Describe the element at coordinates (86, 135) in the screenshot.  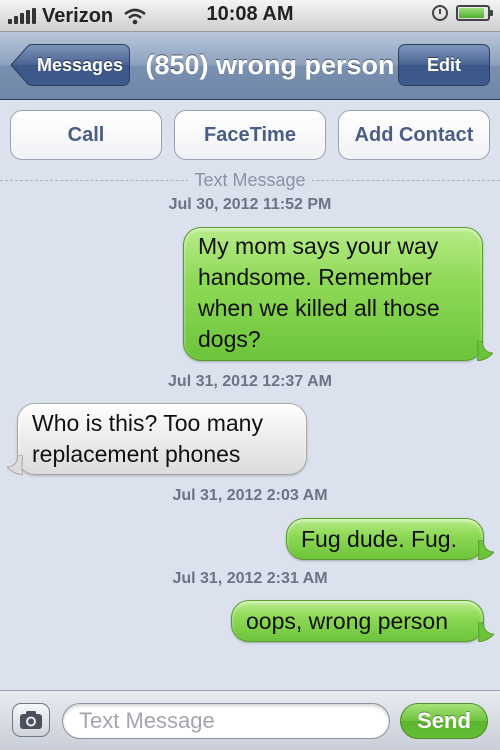
I see `call-button: Call` at that location.